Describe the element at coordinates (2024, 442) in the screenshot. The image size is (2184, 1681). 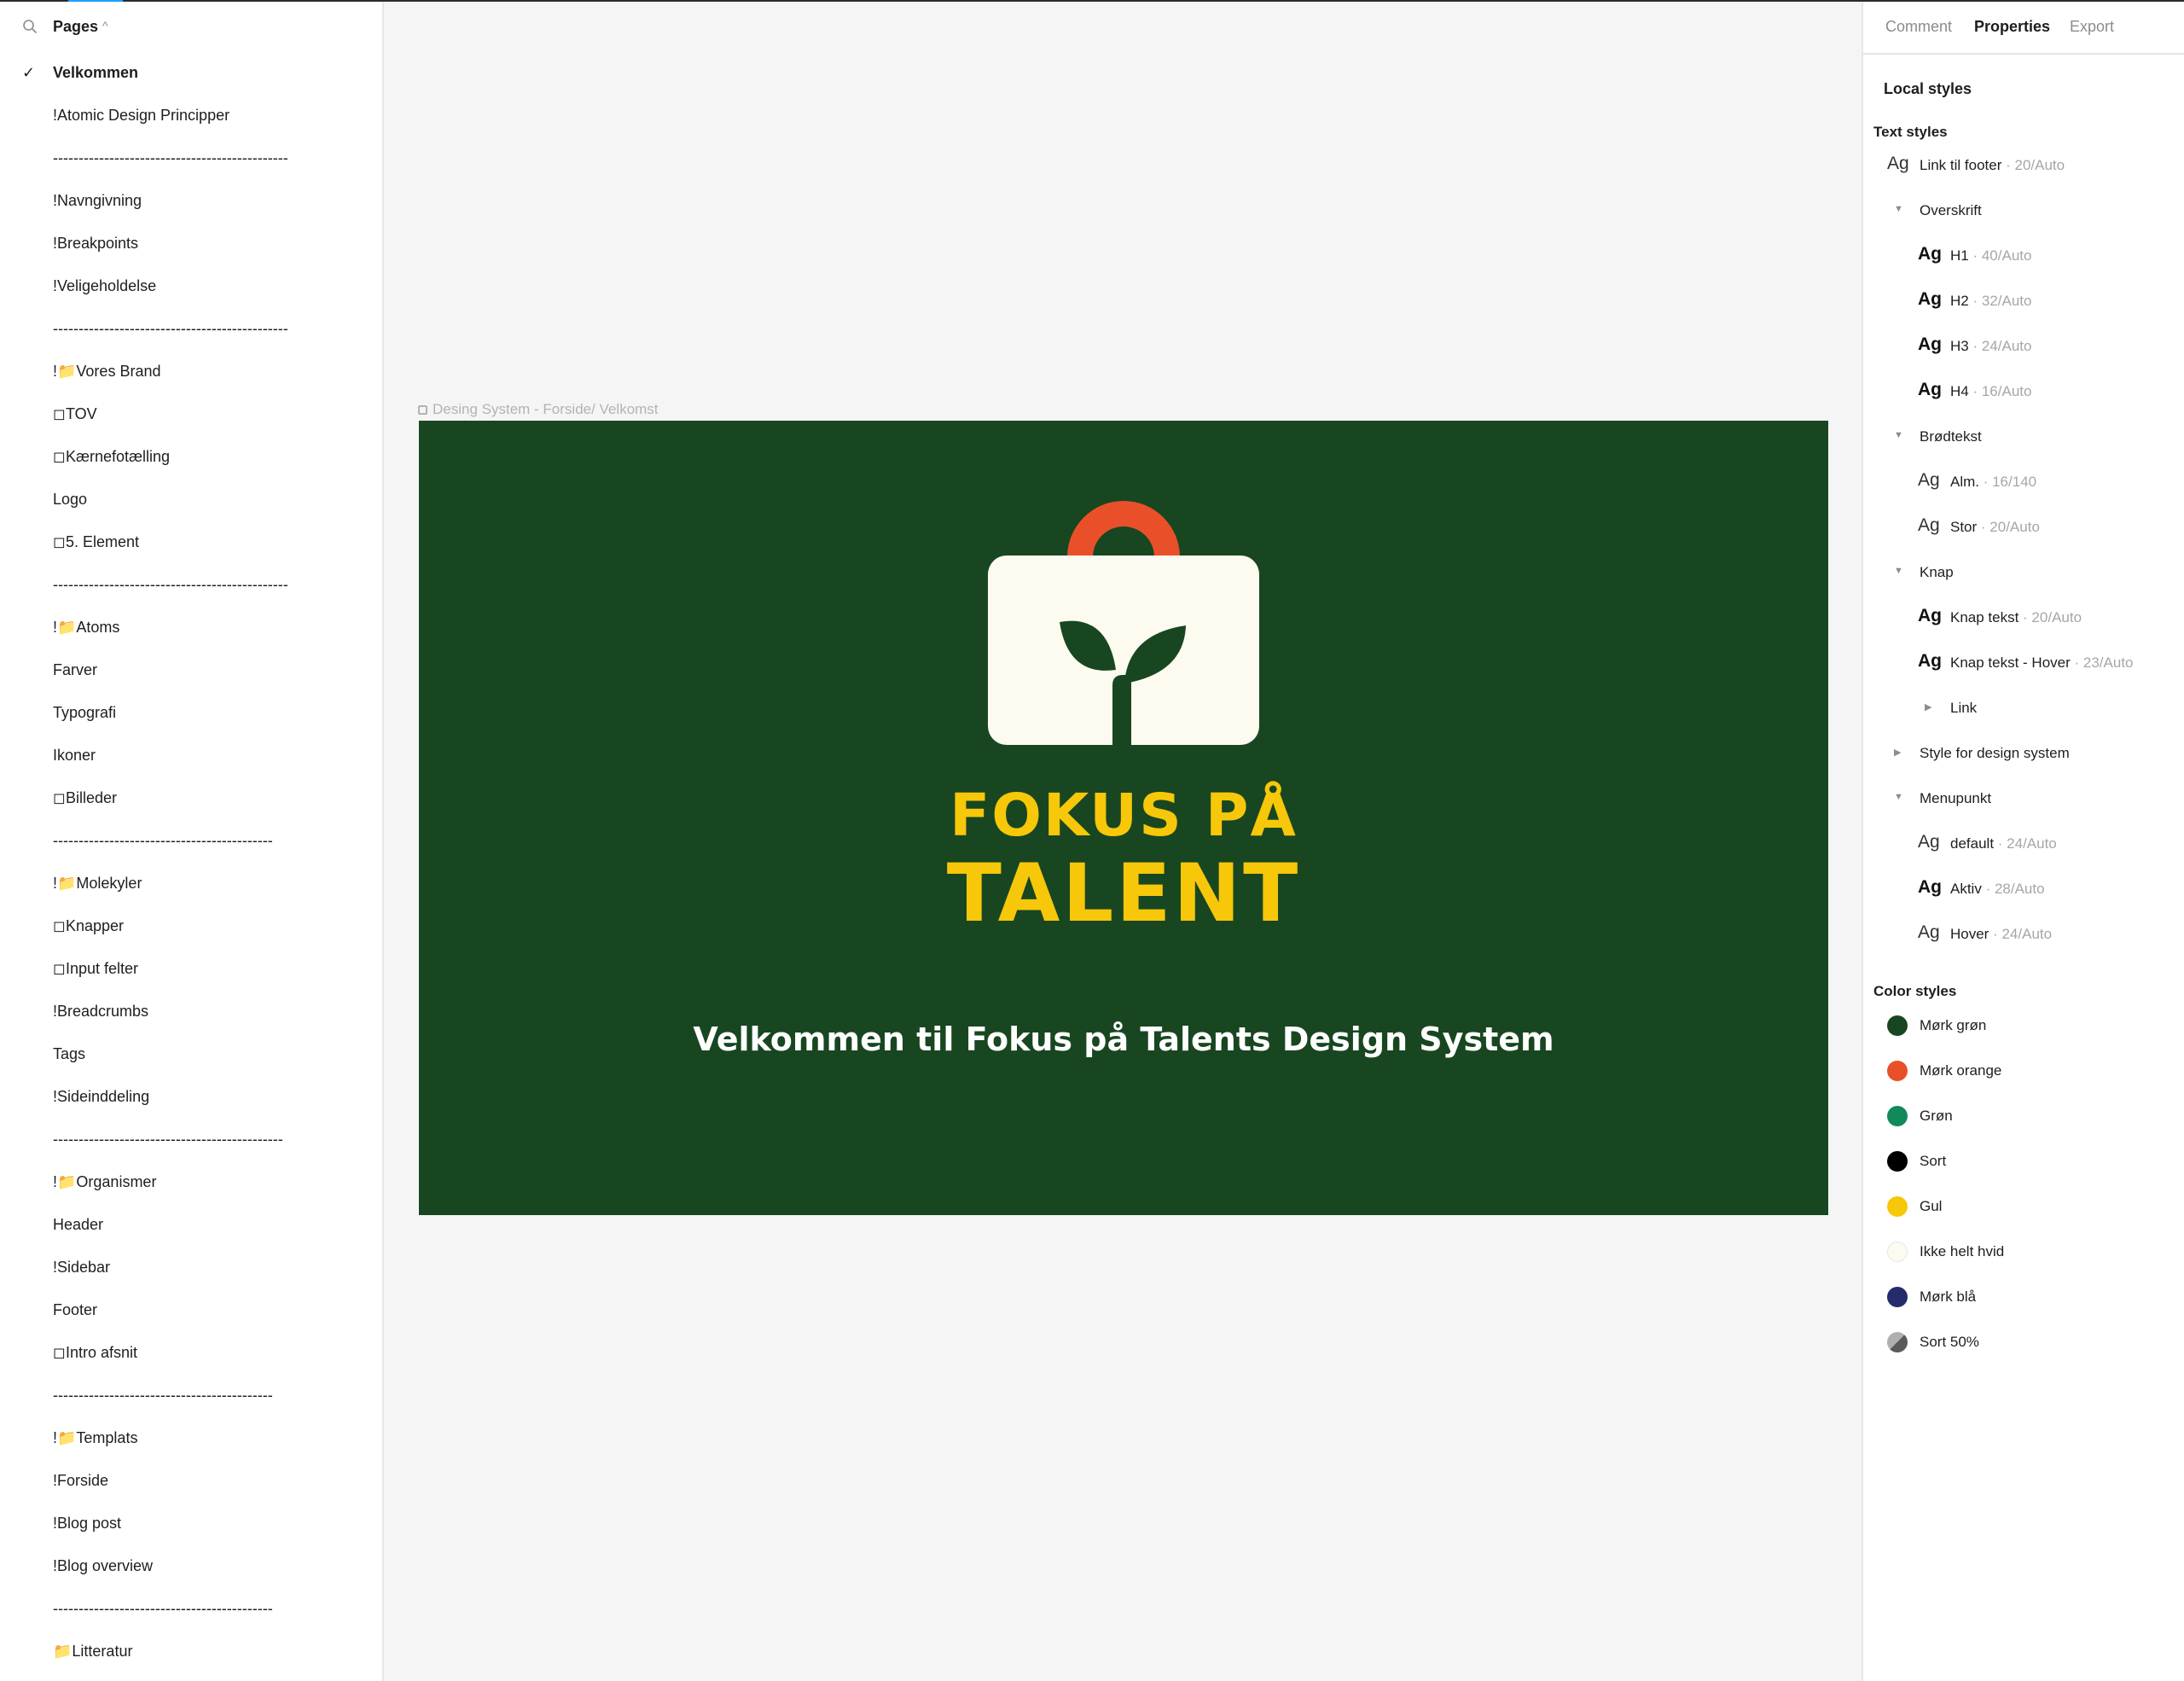
I see `text-style-group-br-dtekst: ▼ Brødtekst` at that location.